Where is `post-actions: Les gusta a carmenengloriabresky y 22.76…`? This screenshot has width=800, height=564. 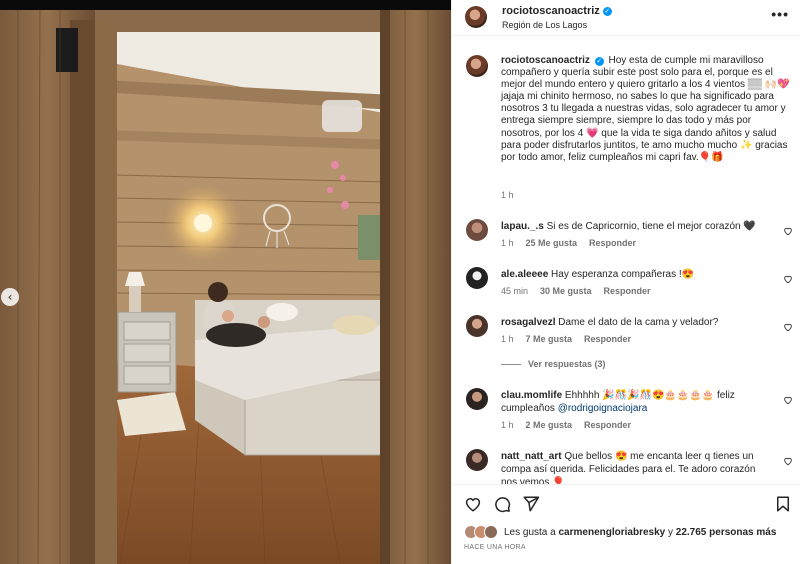 post-actions: Les gusta a carmenengloriabresky y 22.76… is located at coordinates (626, 524).